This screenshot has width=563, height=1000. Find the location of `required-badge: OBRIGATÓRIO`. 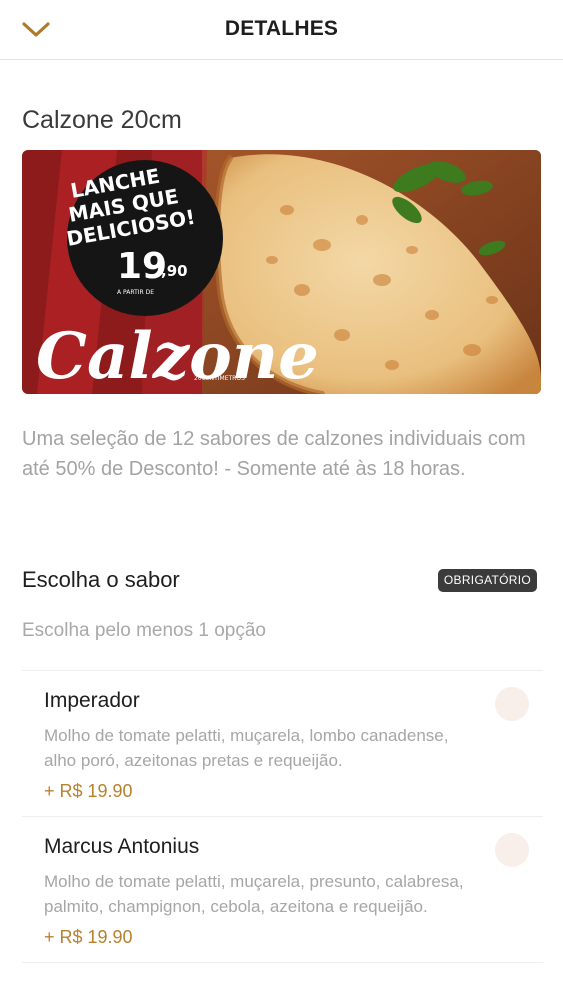

required-badge: OBRIGATÓRIO is located at coordinates (487, 580).